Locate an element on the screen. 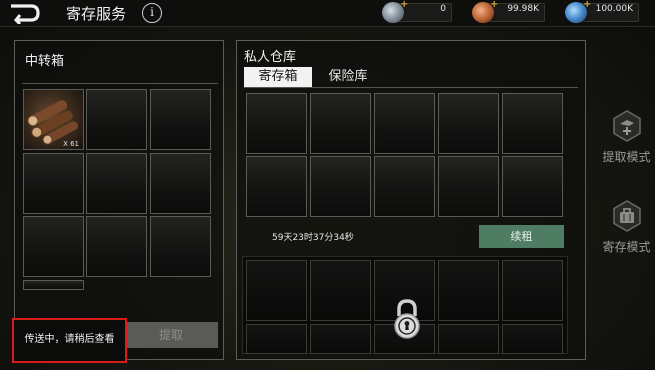 This screenshot has height=370, width=655. currency-copper: + 99.98K is located at coordinates (508, 11).